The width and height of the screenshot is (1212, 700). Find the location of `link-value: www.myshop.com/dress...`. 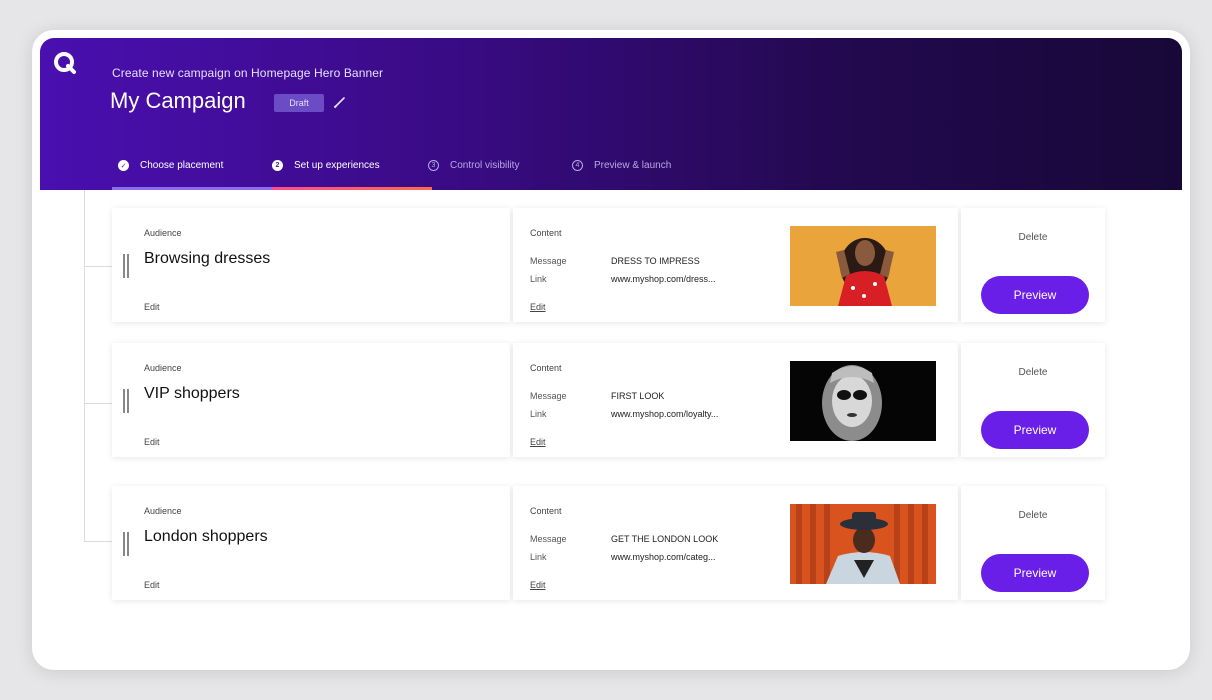

link-value: www.myshop.com/dress... is located at coordinates (663, 279).